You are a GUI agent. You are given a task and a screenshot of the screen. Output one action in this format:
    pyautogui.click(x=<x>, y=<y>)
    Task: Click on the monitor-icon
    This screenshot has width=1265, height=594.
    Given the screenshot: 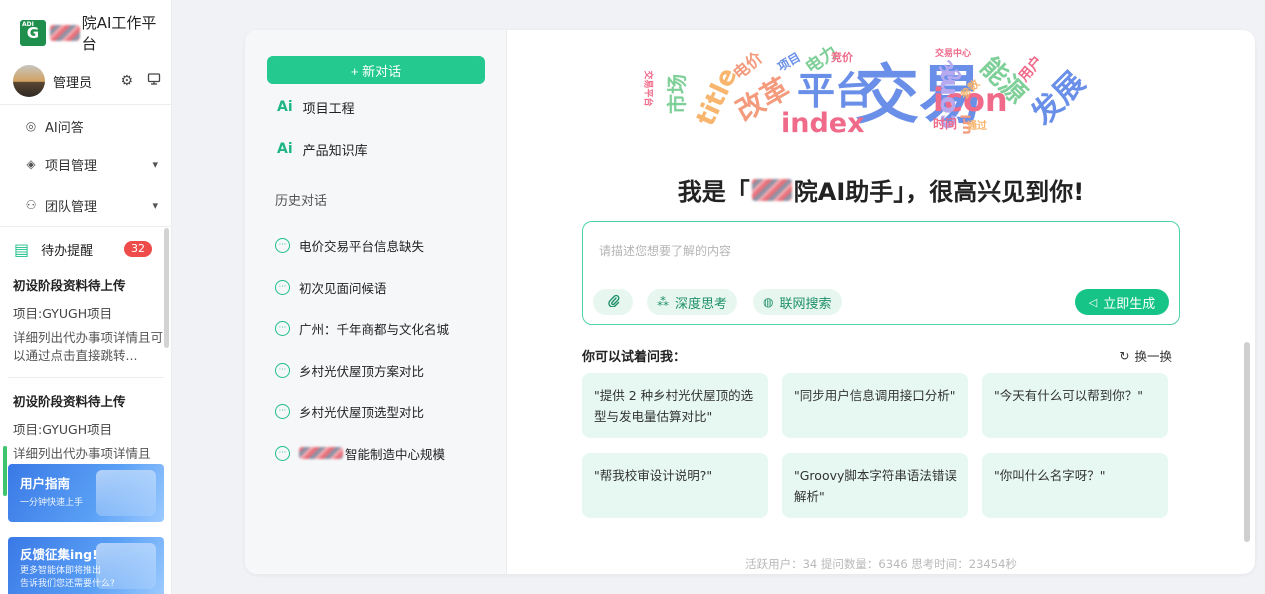 What is the action you would take?
    pyautogui.click(x=154, y=81)
    